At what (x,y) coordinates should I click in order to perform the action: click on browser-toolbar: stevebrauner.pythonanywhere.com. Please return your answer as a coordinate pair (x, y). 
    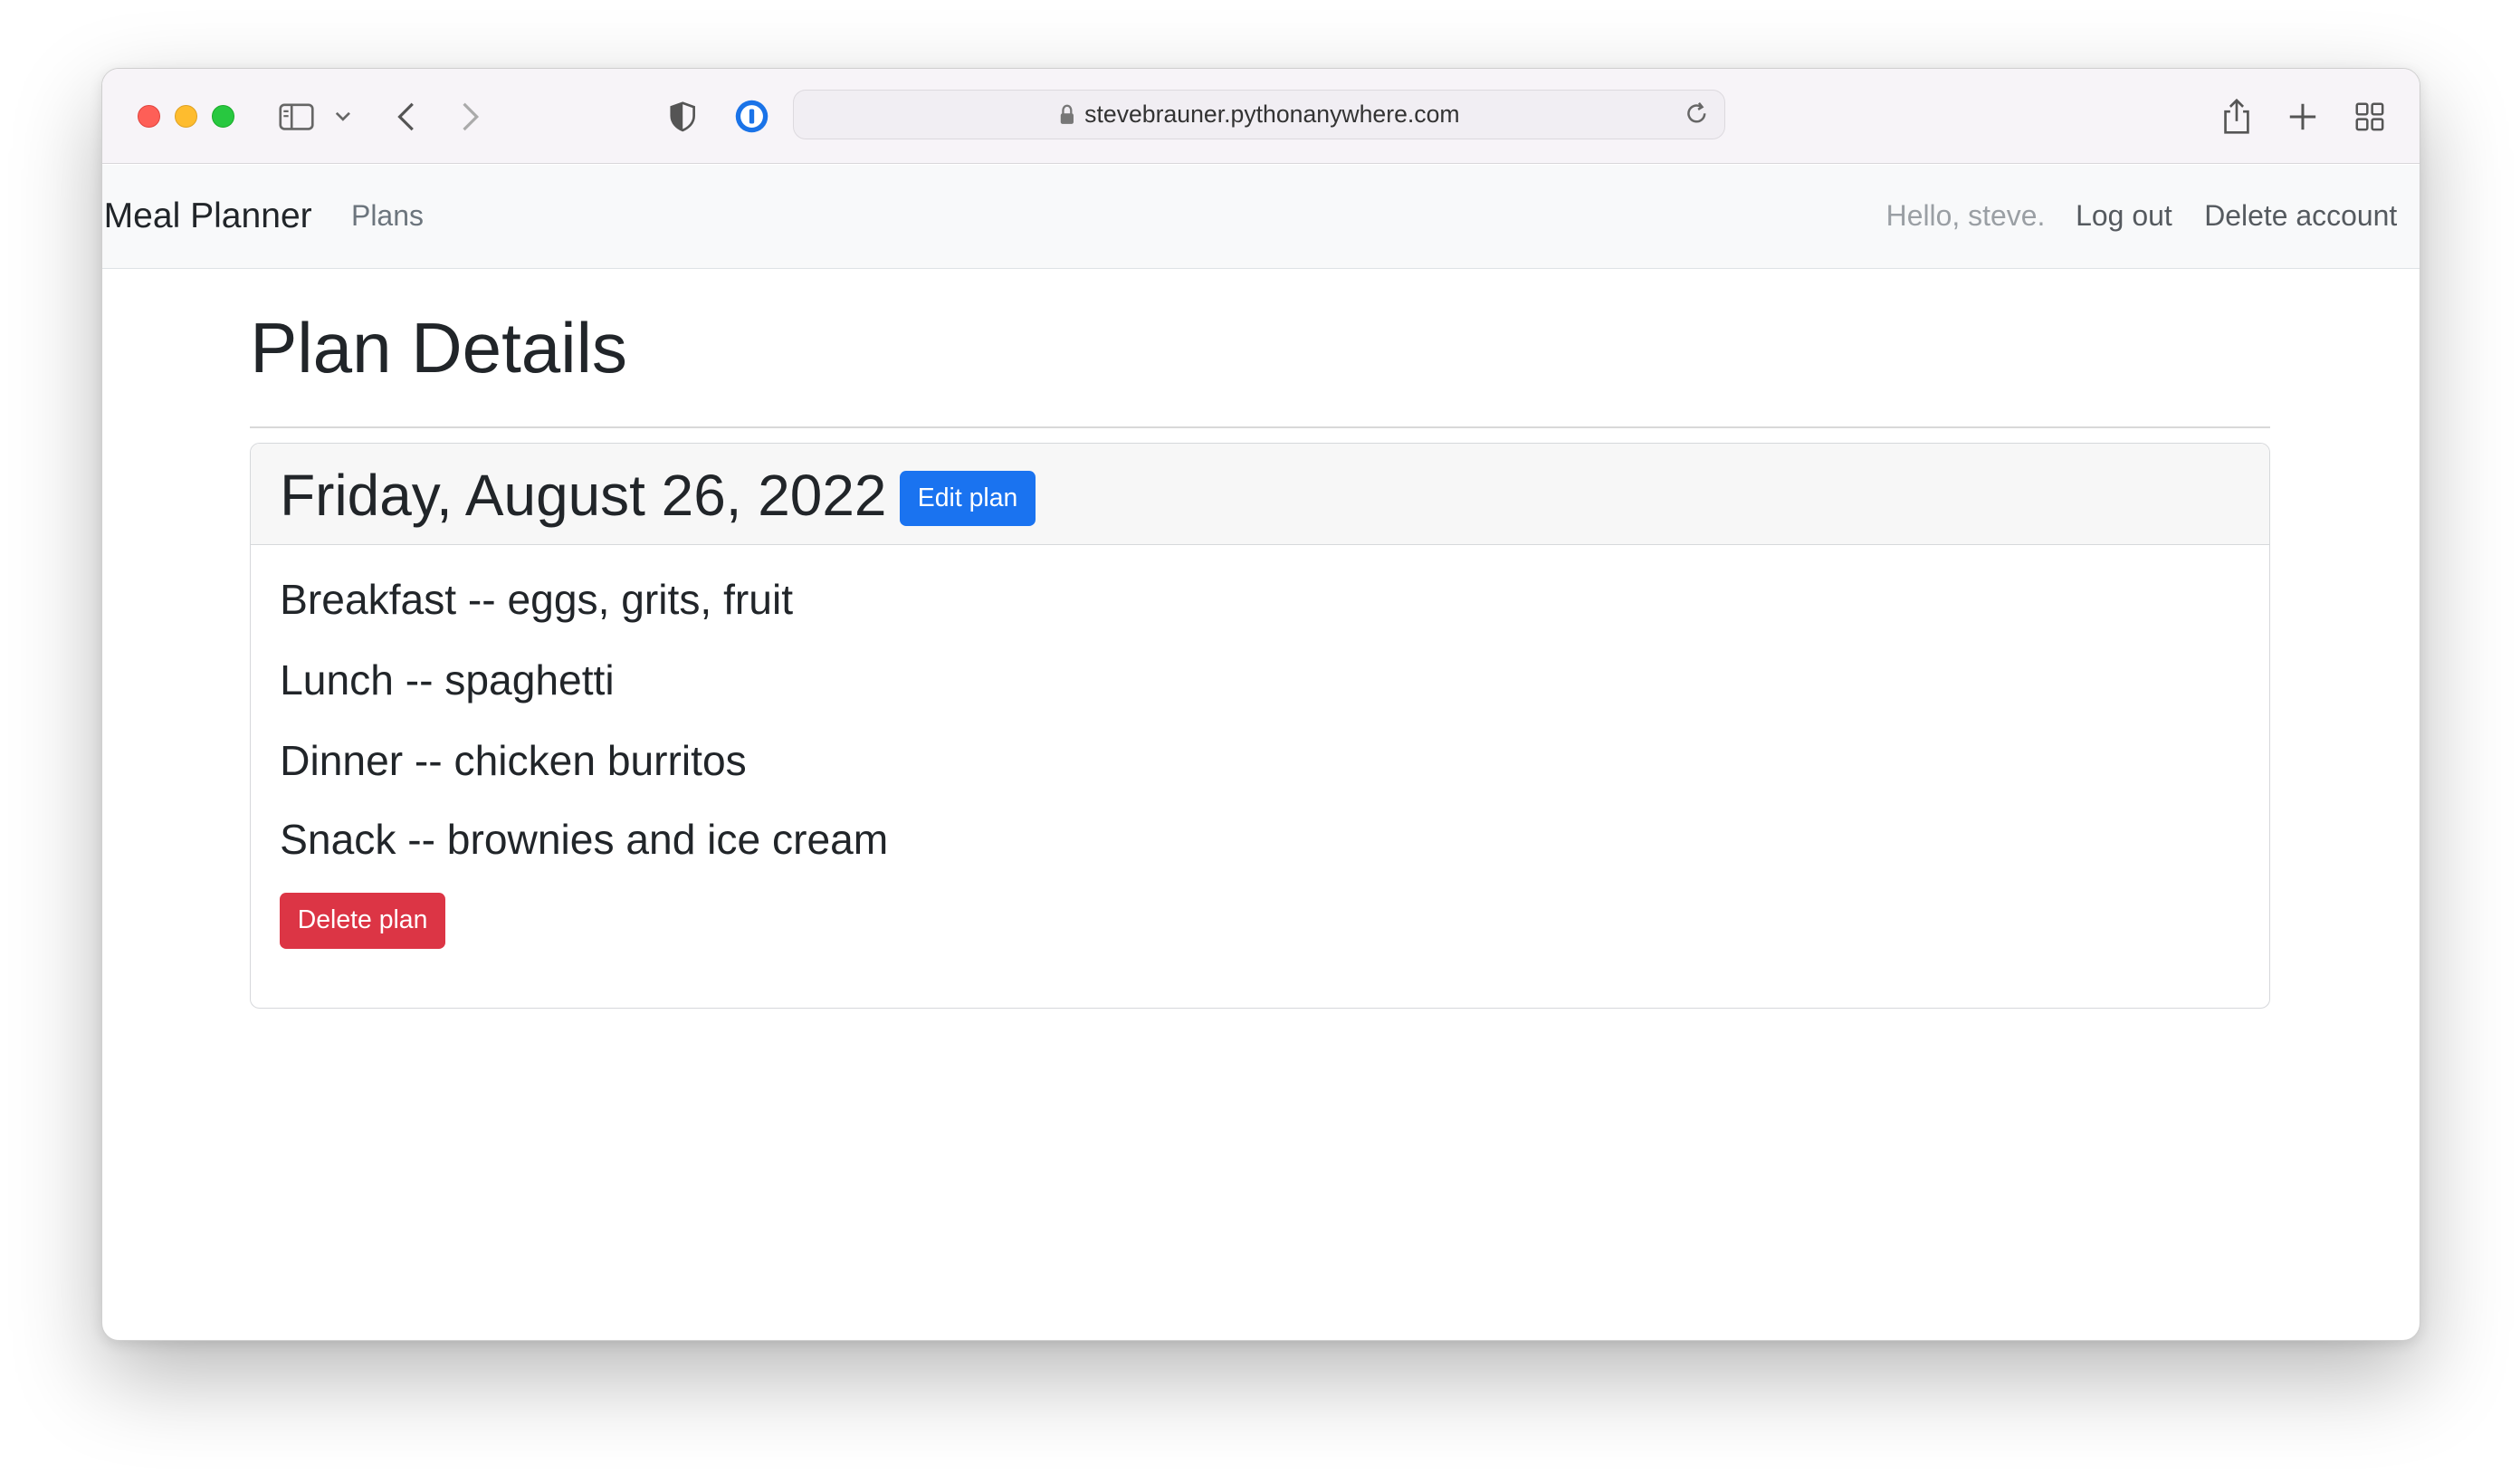
    Looking at the image, I should click on (1260, 116).